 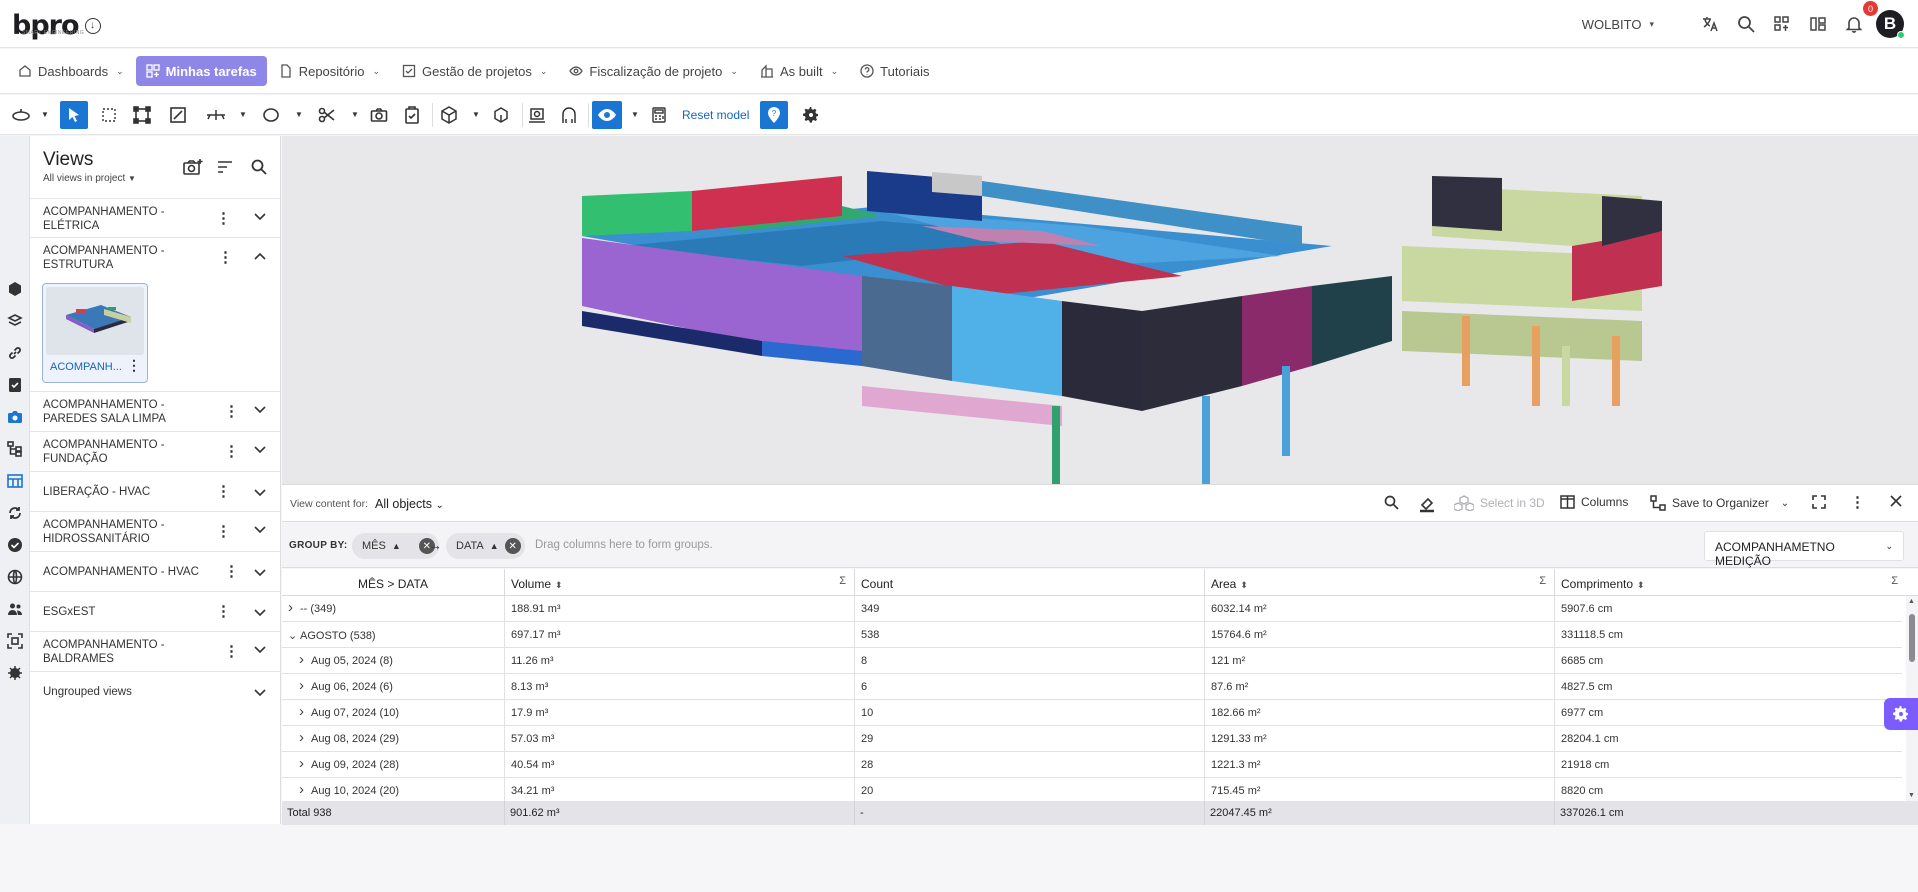 I want to click on menu-as-built: As built ⌄, so click(x=799, y=71).